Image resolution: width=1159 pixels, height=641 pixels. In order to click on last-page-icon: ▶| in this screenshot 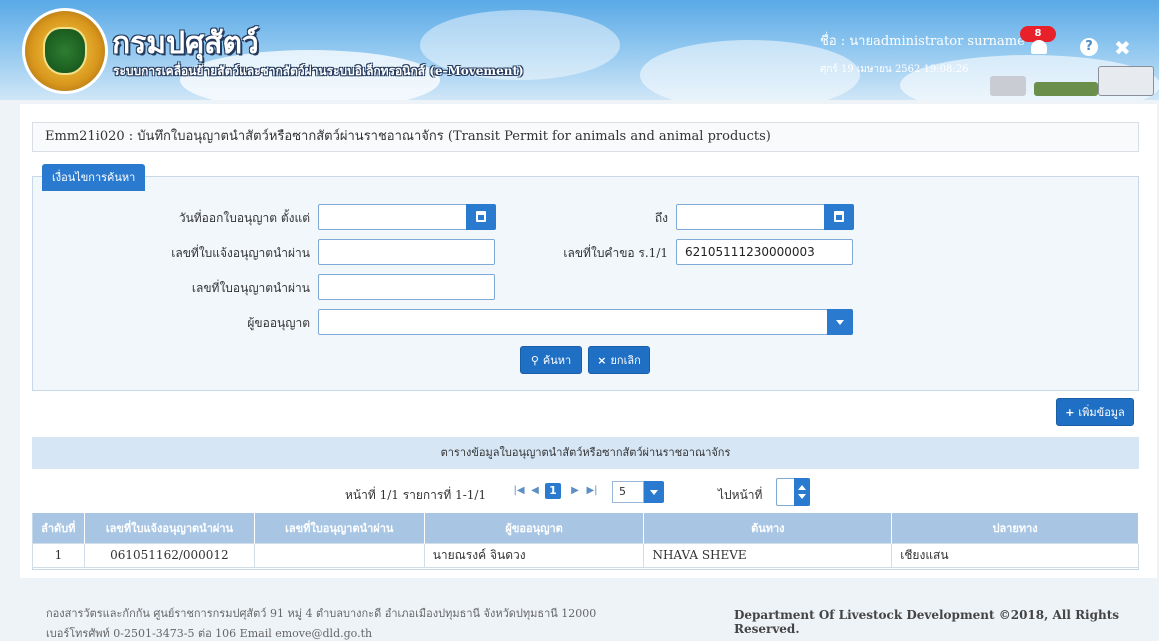, I will do `click(592, 491)`.